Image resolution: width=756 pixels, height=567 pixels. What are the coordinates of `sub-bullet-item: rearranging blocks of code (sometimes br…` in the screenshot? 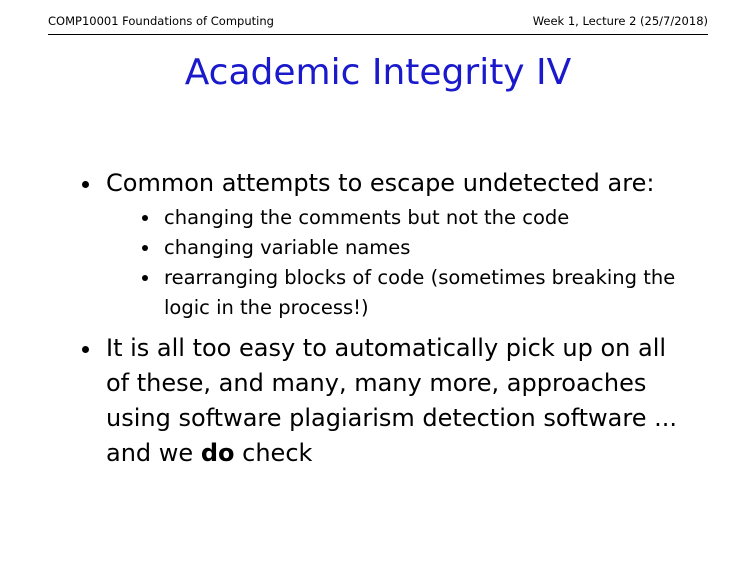 It's located at (400, 293).